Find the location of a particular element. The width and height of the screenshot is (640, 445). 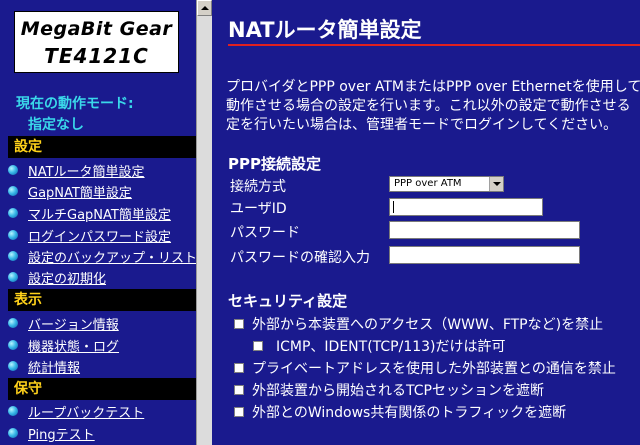

option-block-external-access: 外部から本装置へのアクセス（WWW、FTPなど)を禁止 is located at coordinates (428, 325).